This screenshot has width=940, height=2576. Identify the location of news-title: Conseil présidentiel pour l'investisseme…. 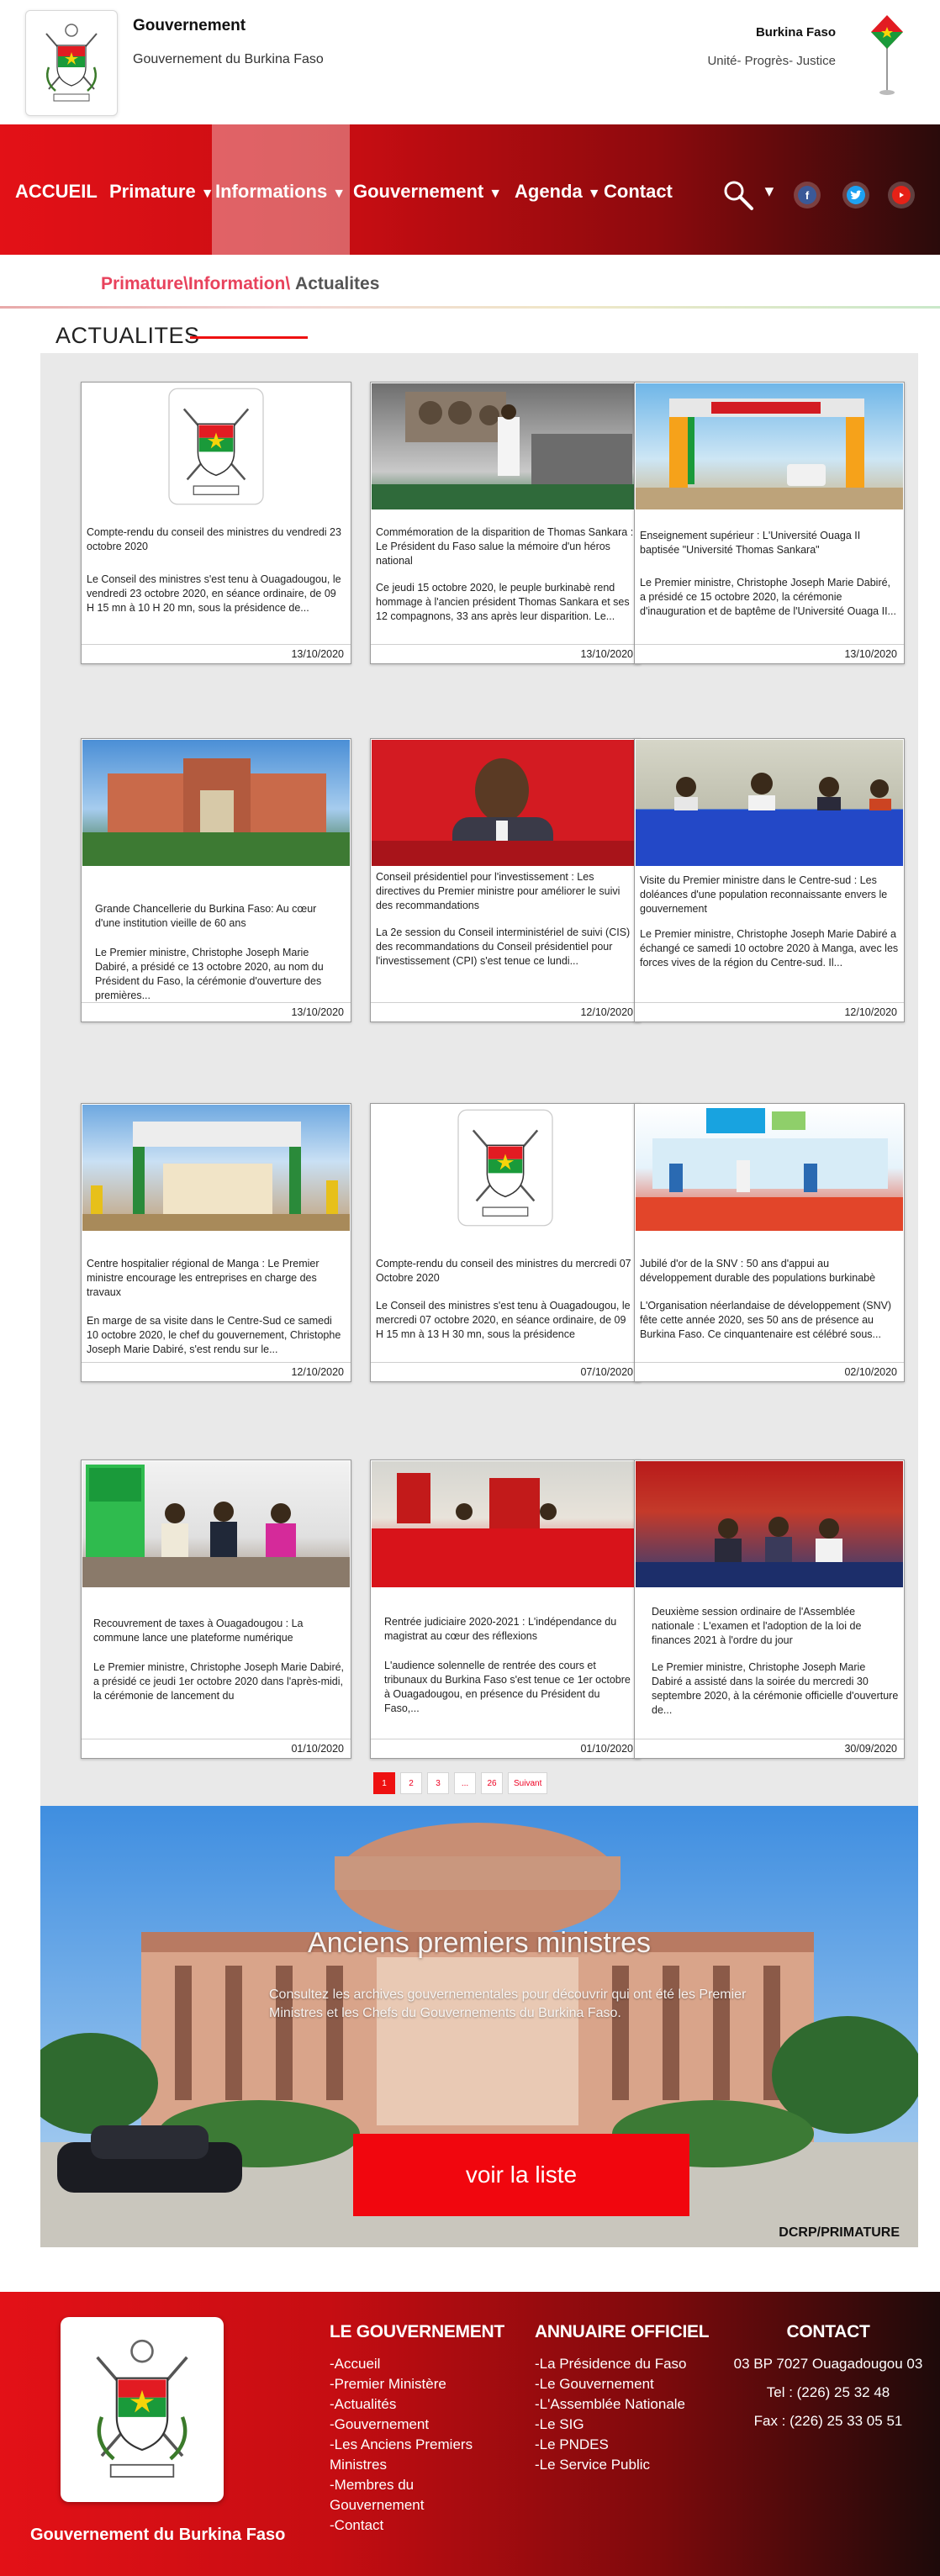
(506, 891).